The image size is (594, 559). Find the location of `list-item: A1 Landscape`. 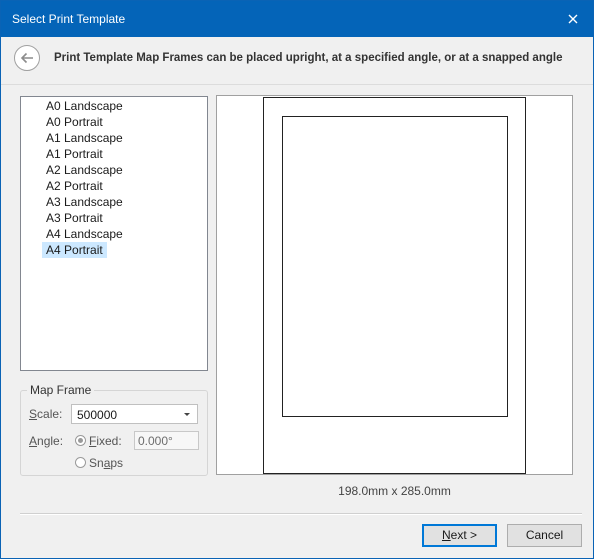

list-item: A1 Landscape is located at coordinates (84, 138).